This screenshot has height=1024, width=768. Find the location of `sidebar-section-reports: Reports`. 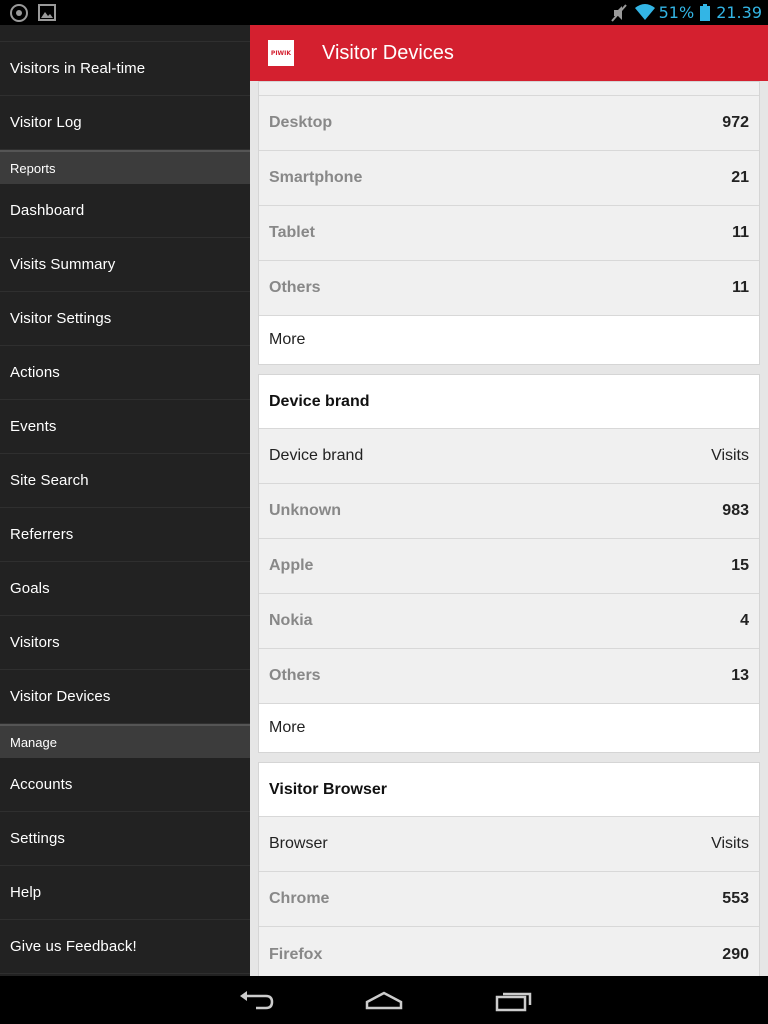

sidebar-section-reports: Reports is located at coordinates (125, 167).